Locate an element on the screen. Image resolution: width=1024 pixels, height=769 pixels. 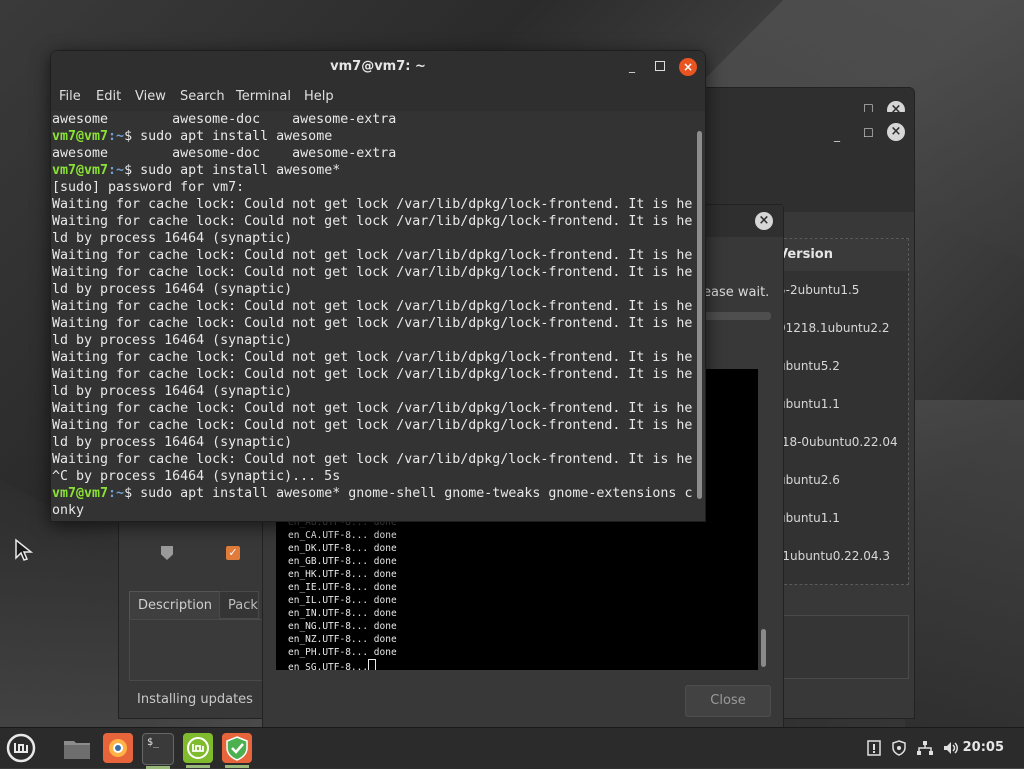
progress-bar is located at coordinates (737, 316).